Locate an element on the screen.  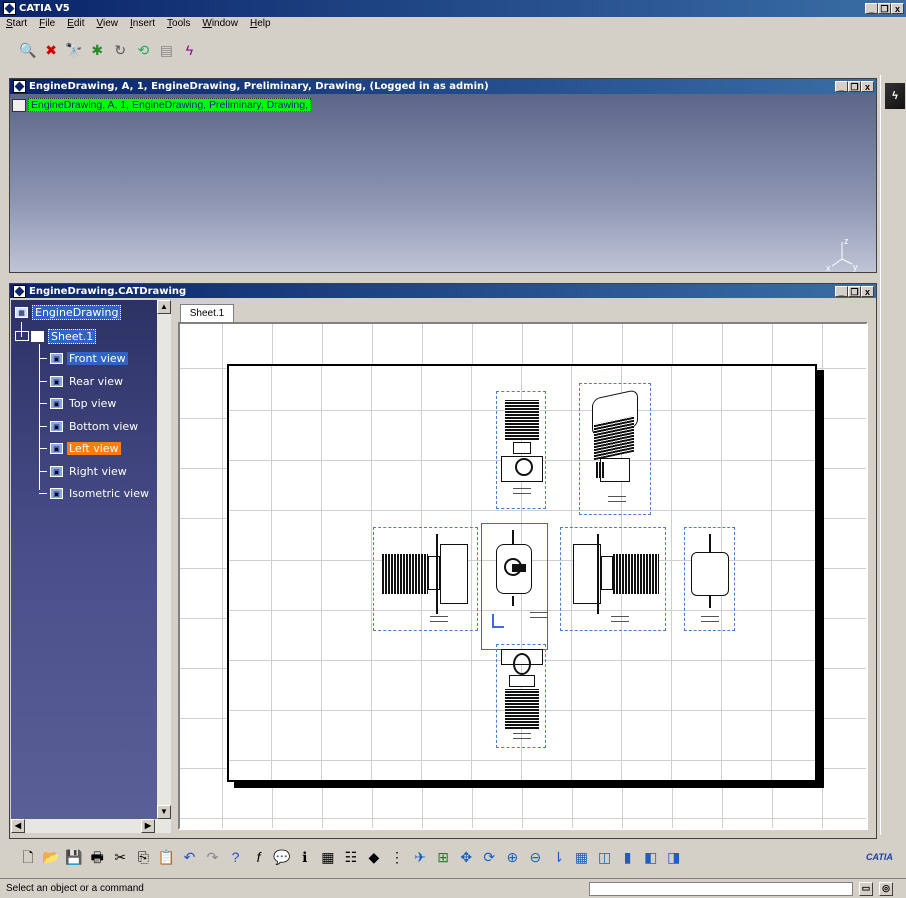
app-title-bar: CATIA V5 _ ❐ x is located at coordinates (453, 8).